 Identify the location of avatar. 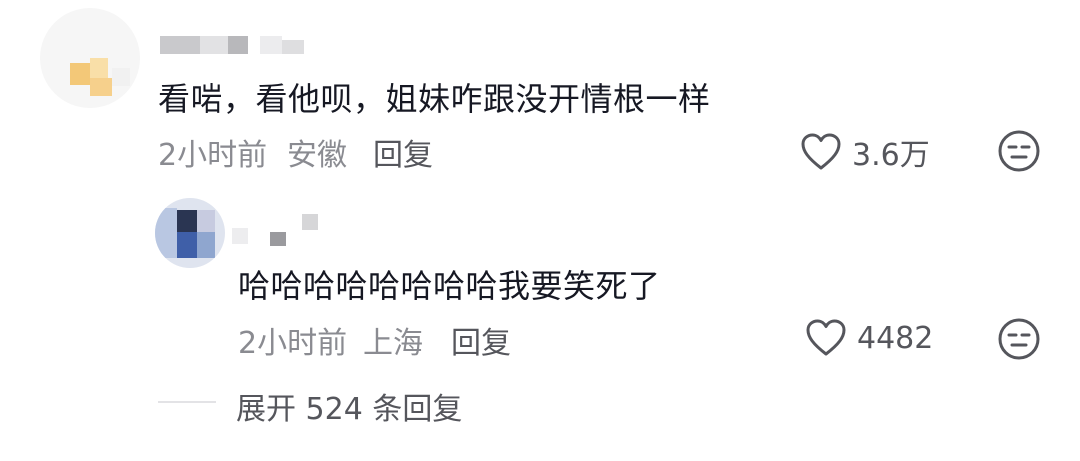
(90, 58).